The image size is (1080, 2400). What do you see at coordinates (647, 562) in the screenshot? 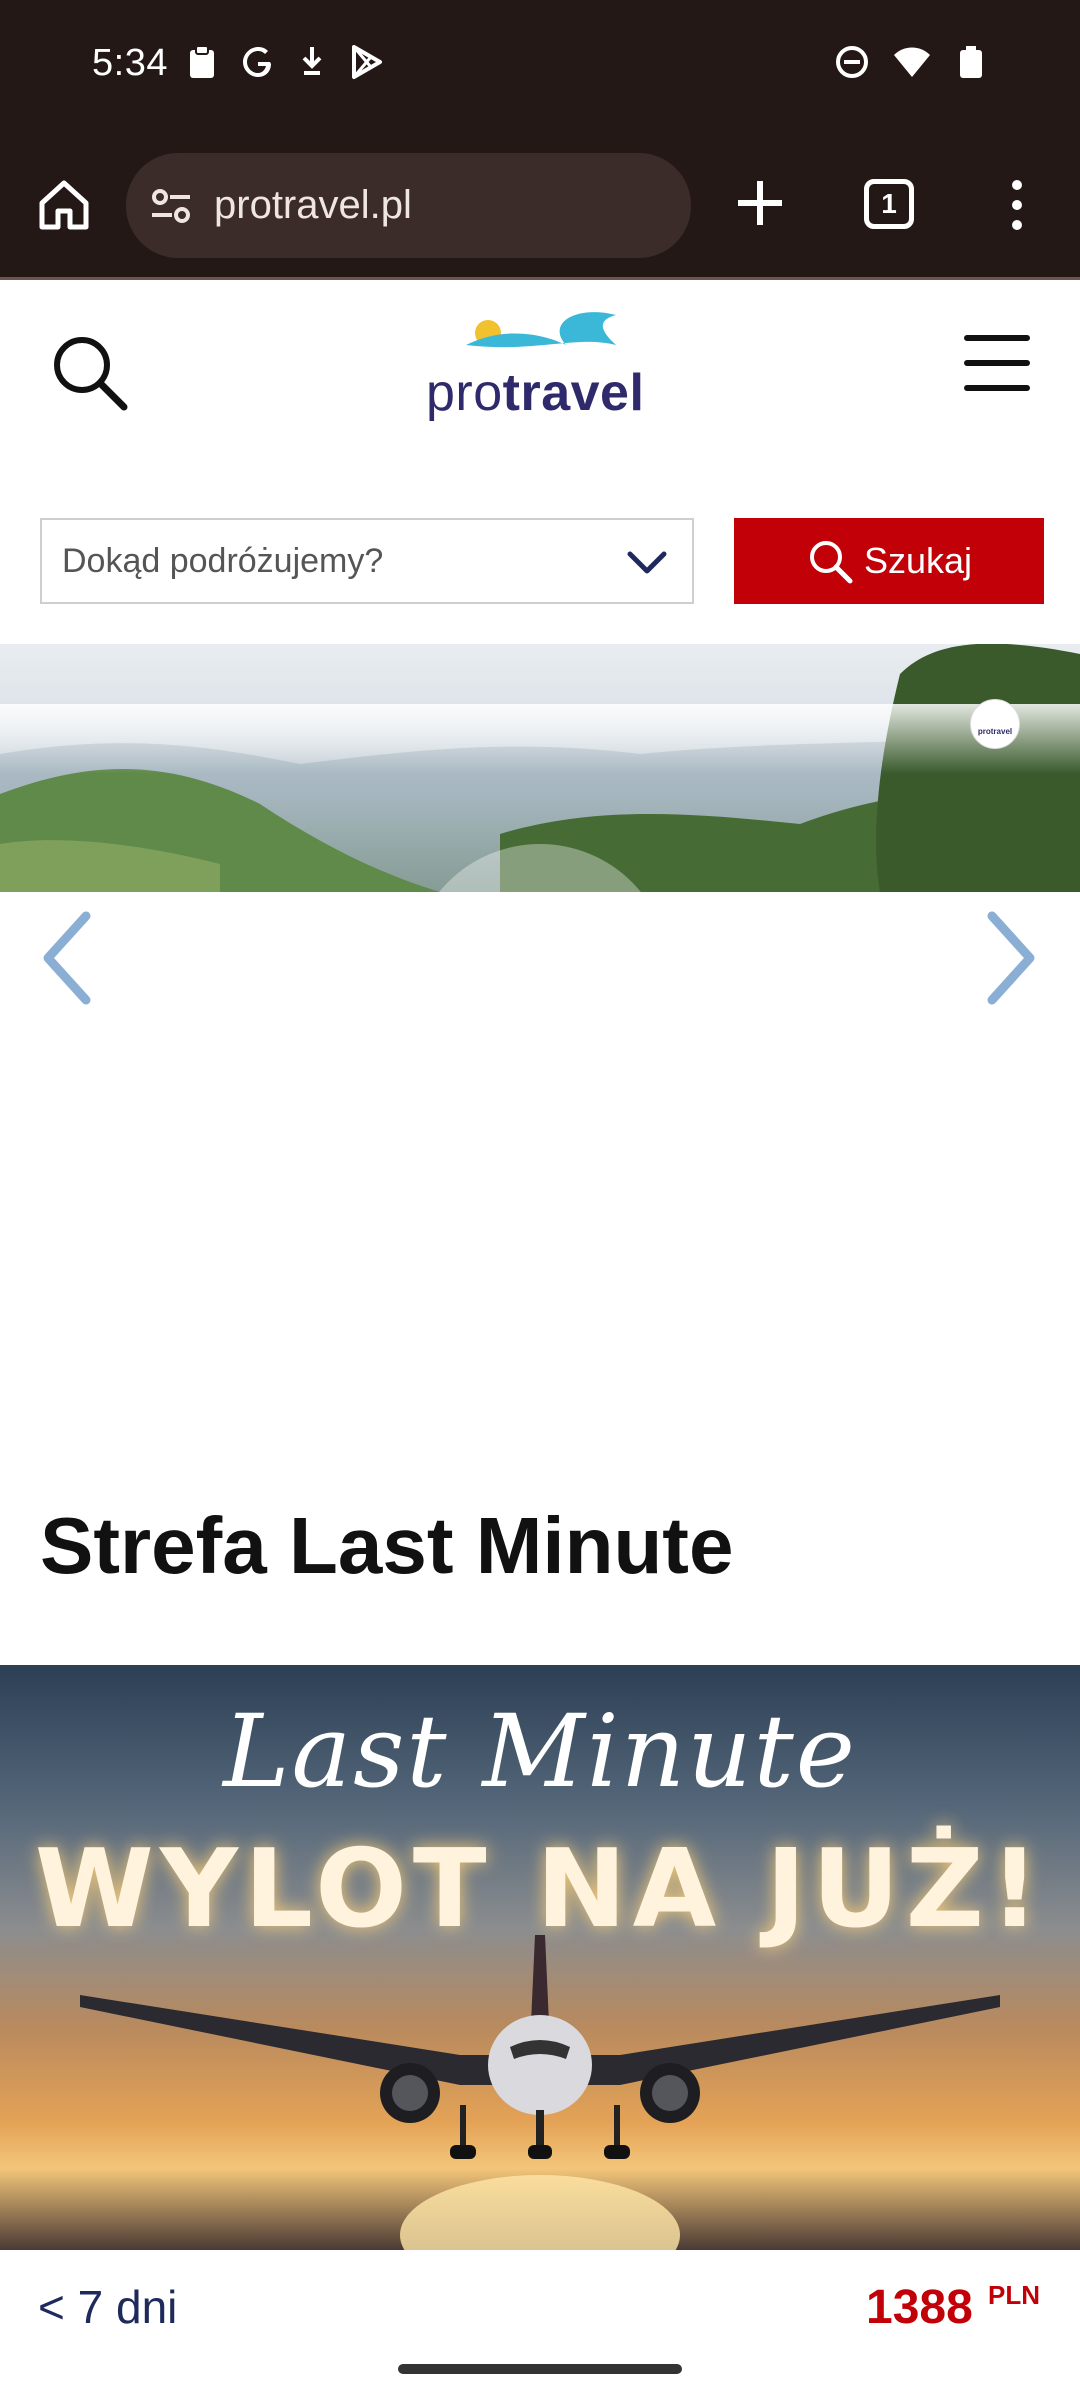
I see `chevron-down-icon` at bounding box center [647, 562].